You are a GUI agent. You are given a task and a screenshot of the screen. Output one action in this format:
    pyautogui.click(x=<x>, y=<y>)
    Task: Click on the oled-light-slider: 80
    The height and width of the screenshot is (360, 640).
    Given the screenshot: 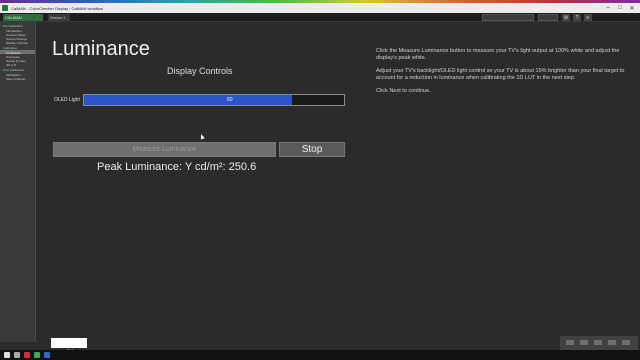 What is the action you would take?
    pyautogui.click(x=214, y=100)
    